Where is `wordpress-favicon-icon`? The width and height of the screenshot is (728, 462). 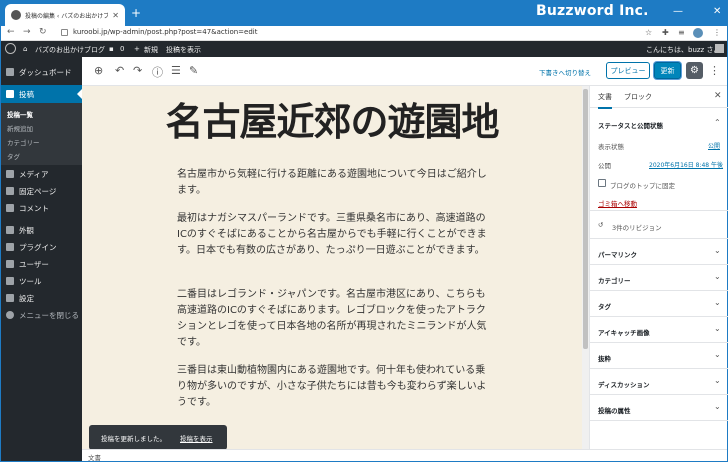
wordpress-favicon-icon is located at coordinates (16, 15).